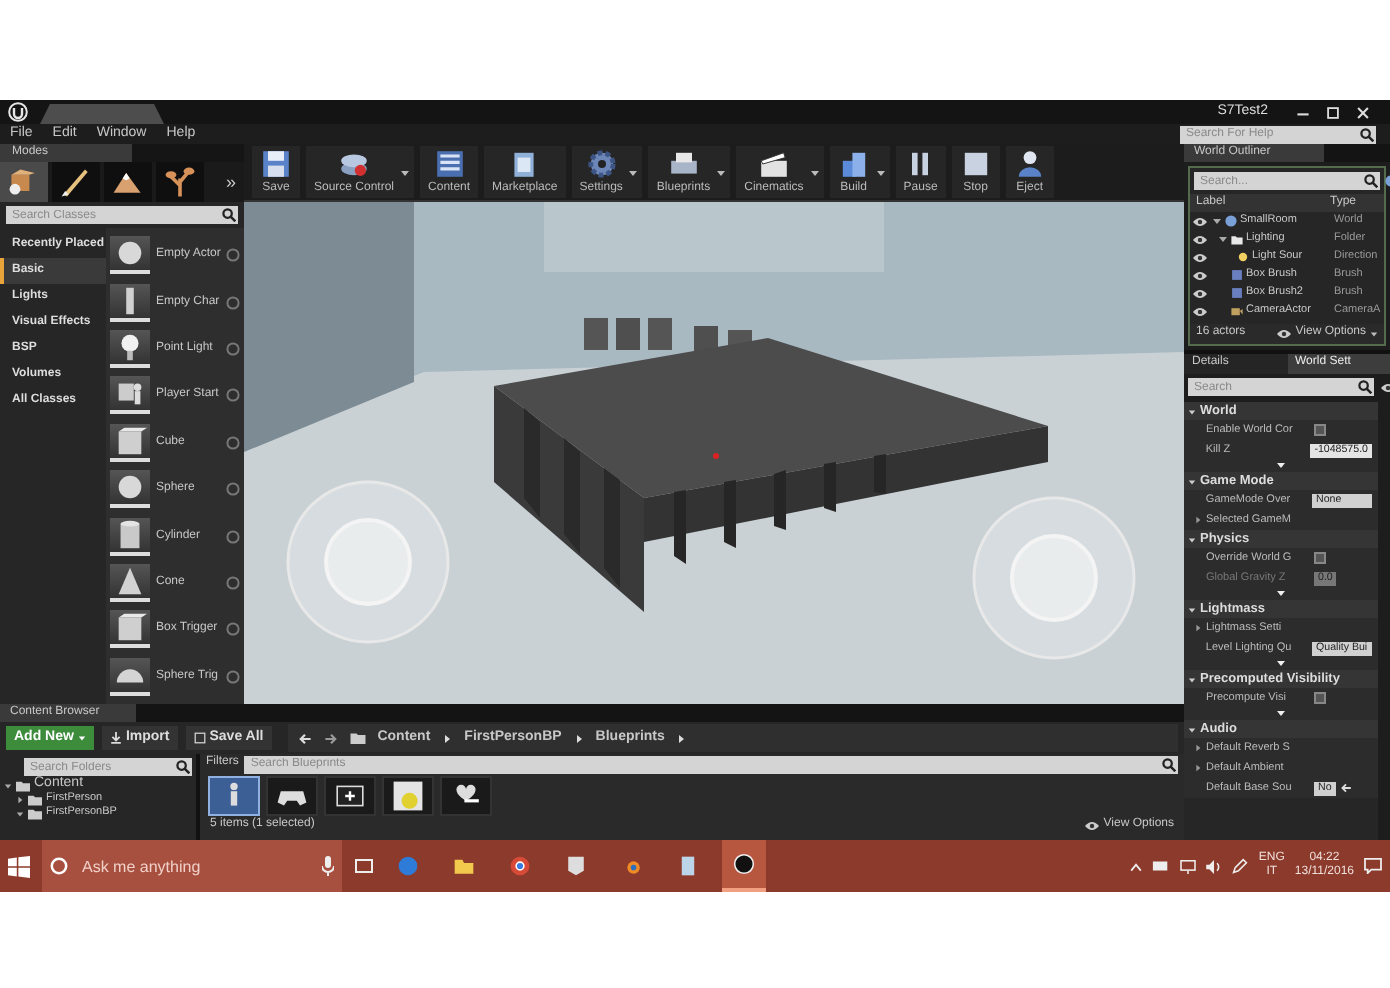 This screenshot has height=988, width=1390. I want to click on battery-icon, so click(1161, 866).